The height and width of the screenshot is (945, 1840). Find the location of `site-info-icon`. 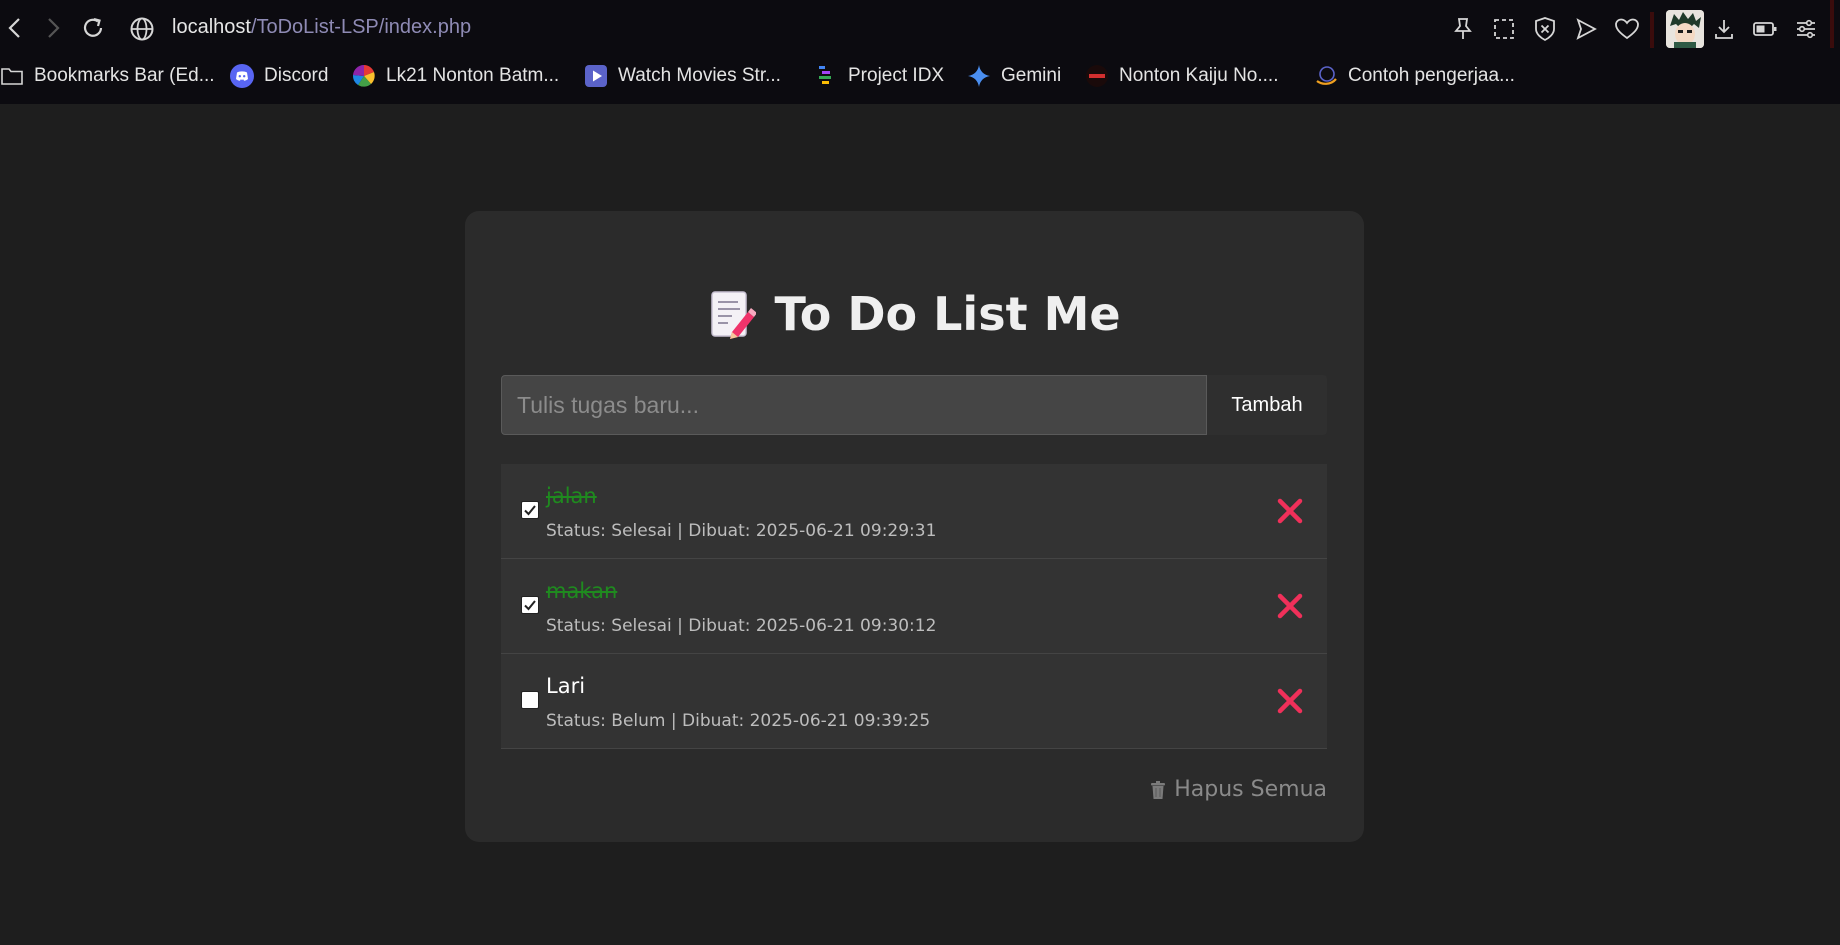

site-info-icon is located at coordinates (142, 29).